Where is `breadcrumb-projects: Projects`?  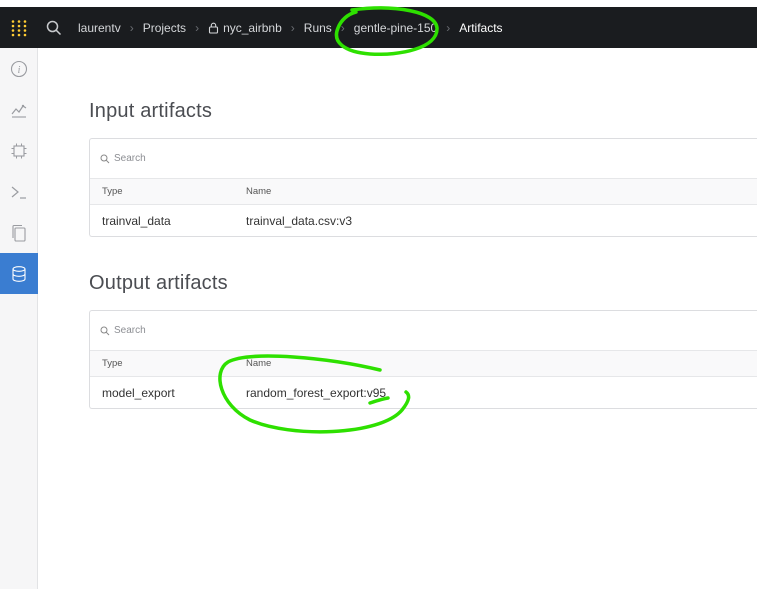 breadcrumb-projects: Projects is located at coordinates (164, 28).